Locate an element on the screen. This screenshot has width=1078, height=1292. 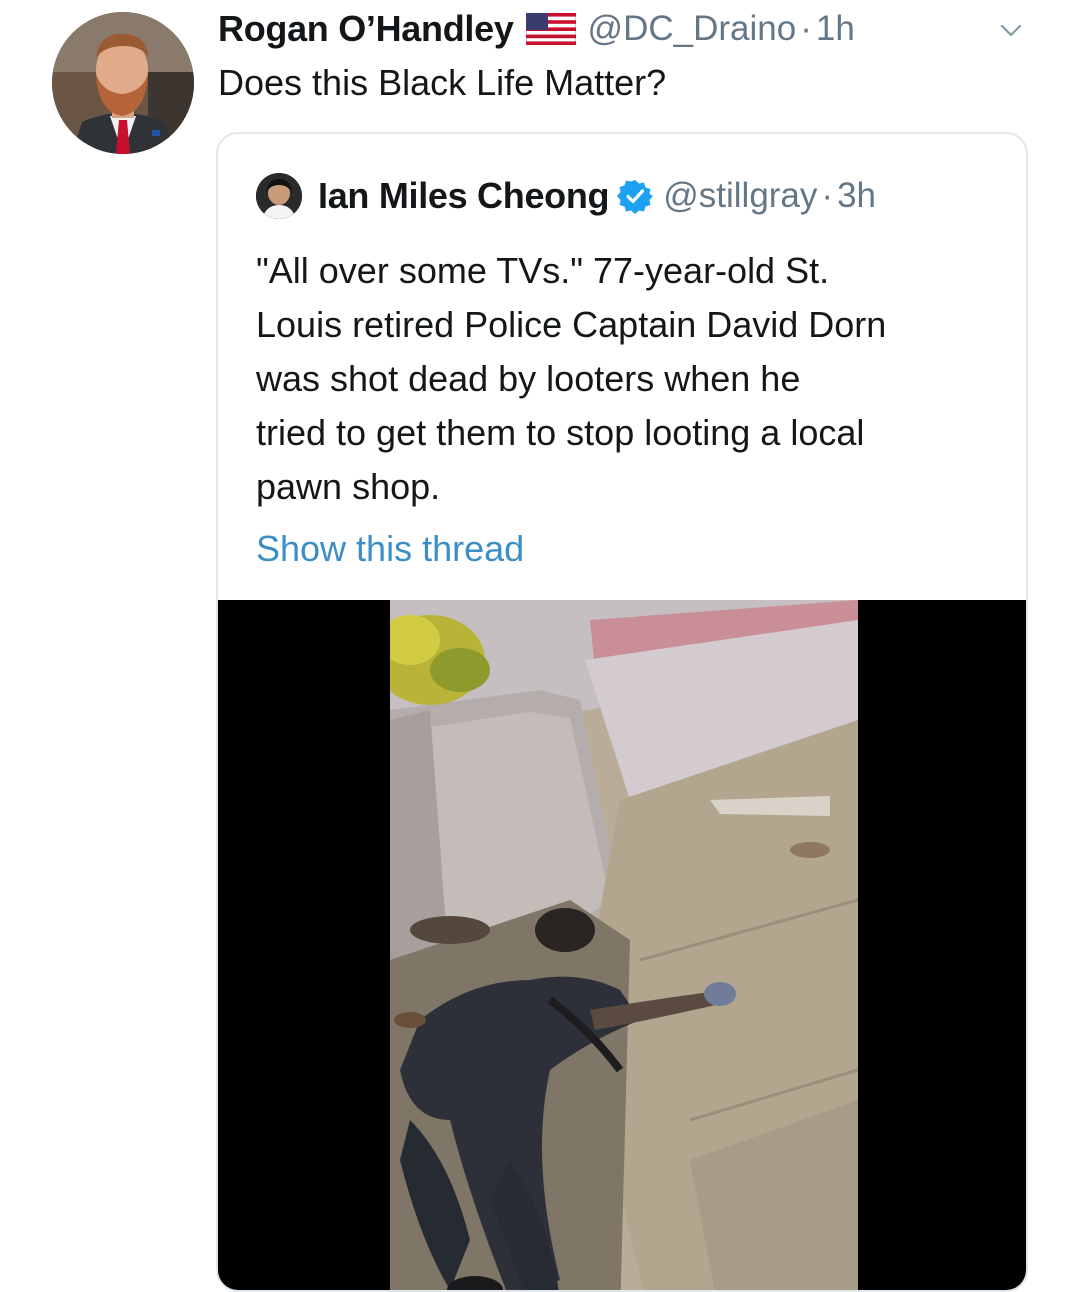
author-avatar-image is located at coordinates (123, 83).